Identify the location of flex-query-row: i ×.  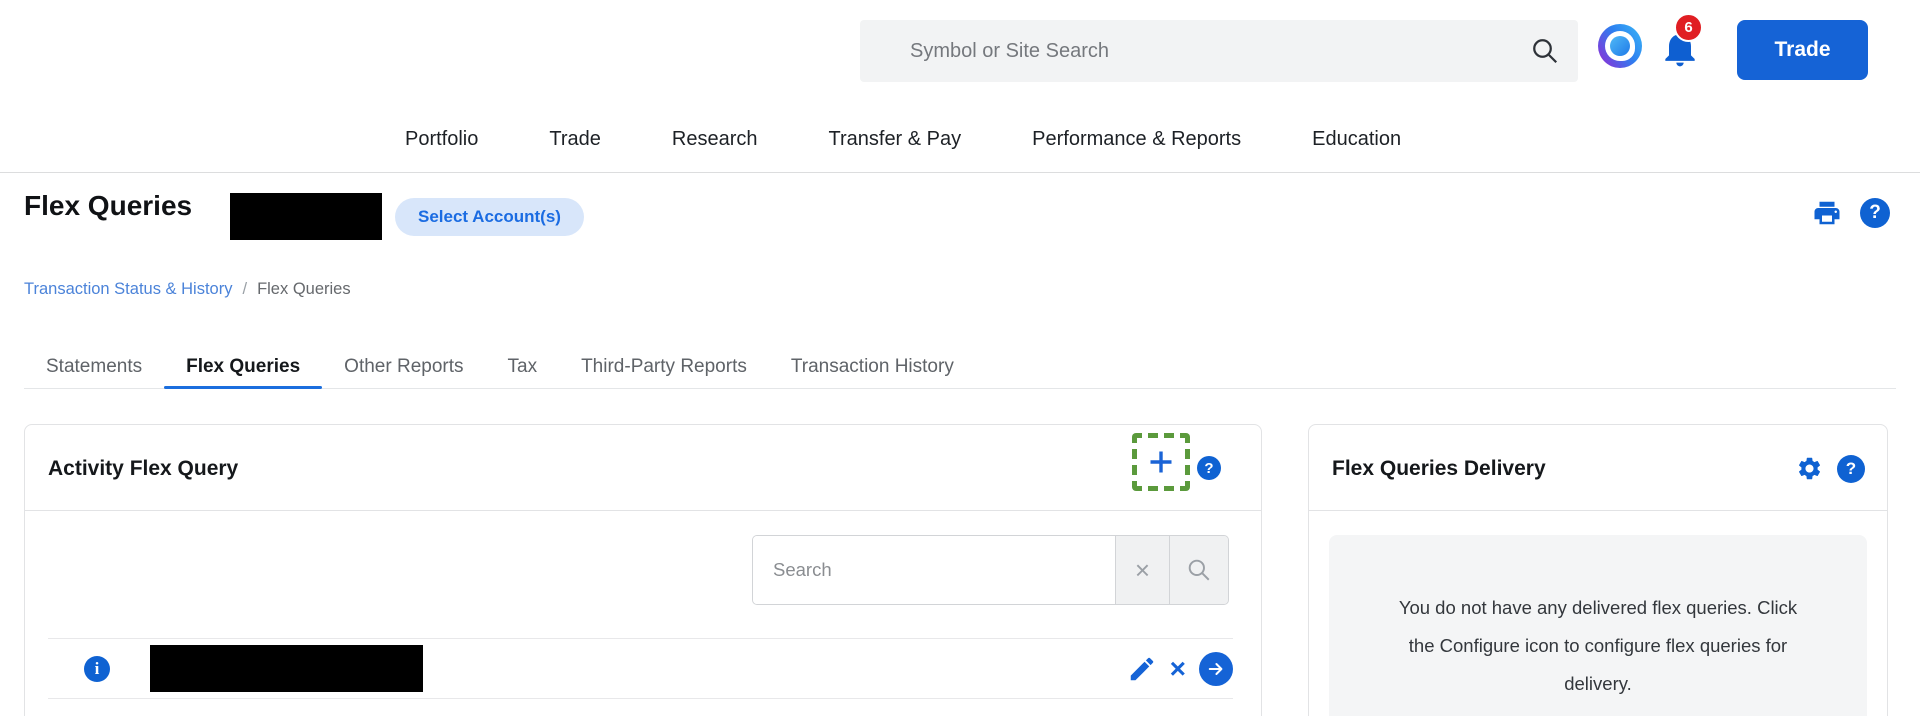
(640, 668).